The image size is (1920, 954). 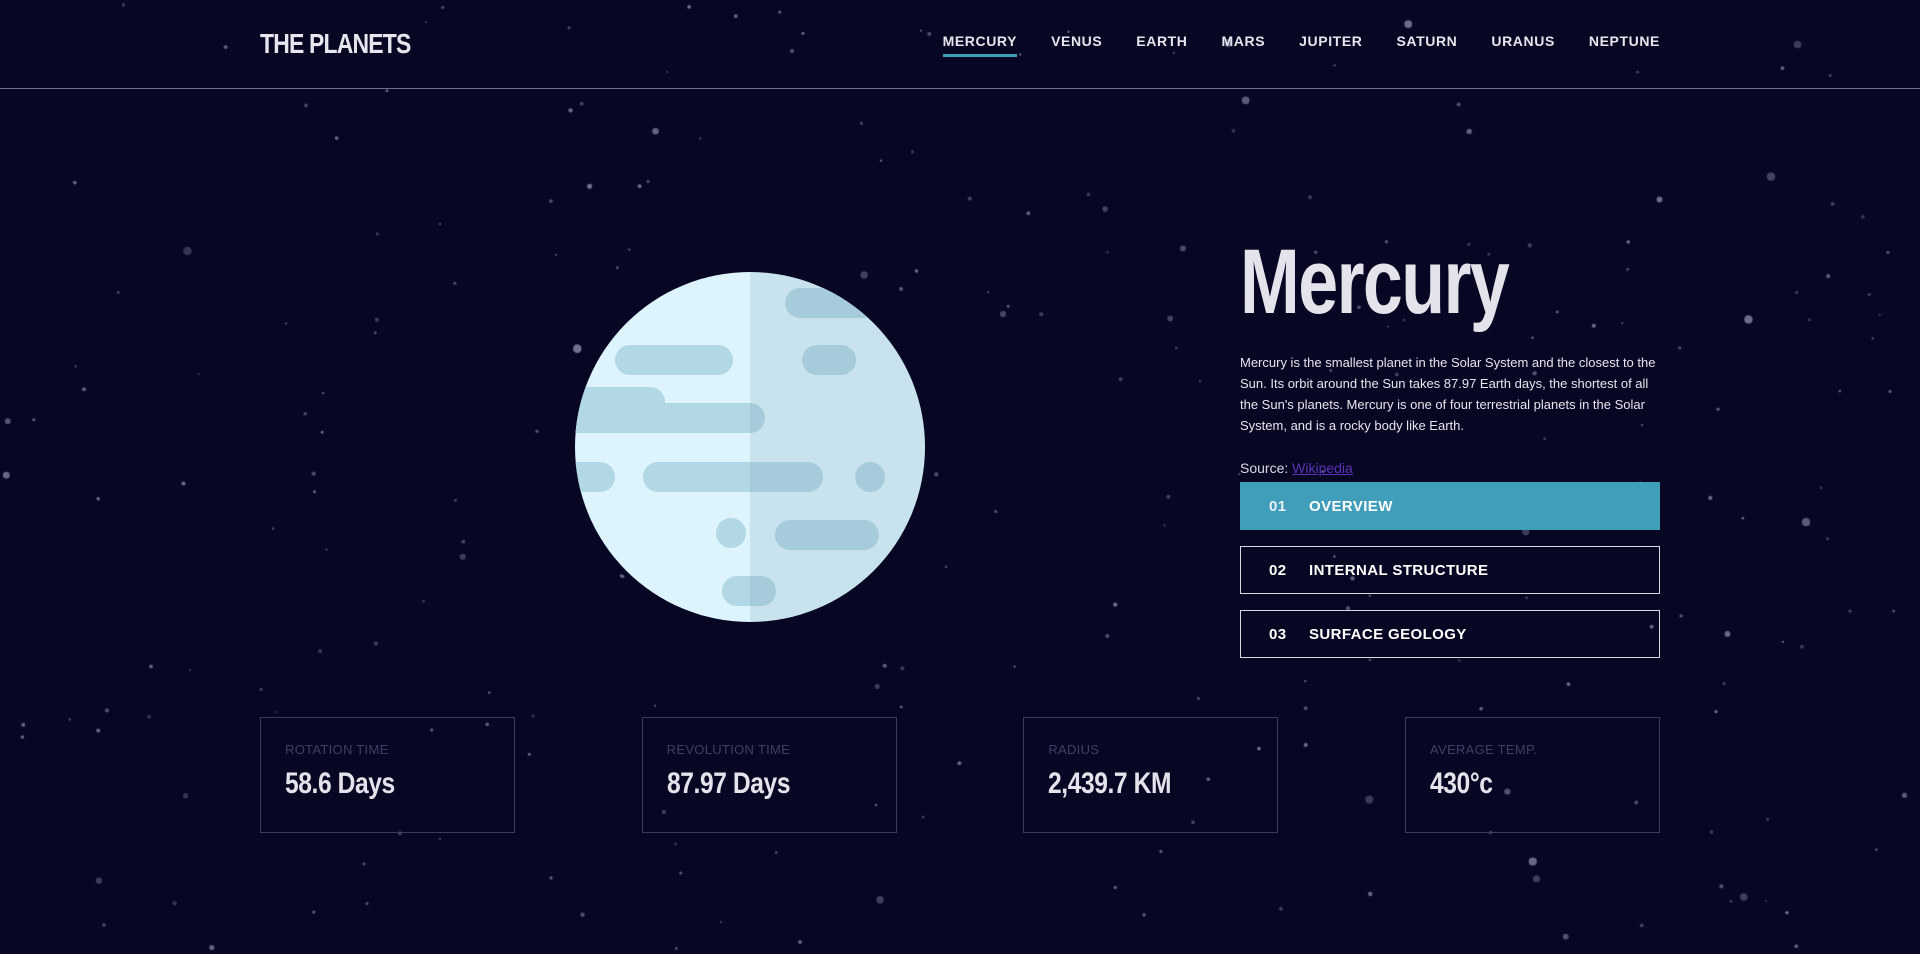 I want to click on source-line: Source: Wikipedia, so click(x=1450, y=468).